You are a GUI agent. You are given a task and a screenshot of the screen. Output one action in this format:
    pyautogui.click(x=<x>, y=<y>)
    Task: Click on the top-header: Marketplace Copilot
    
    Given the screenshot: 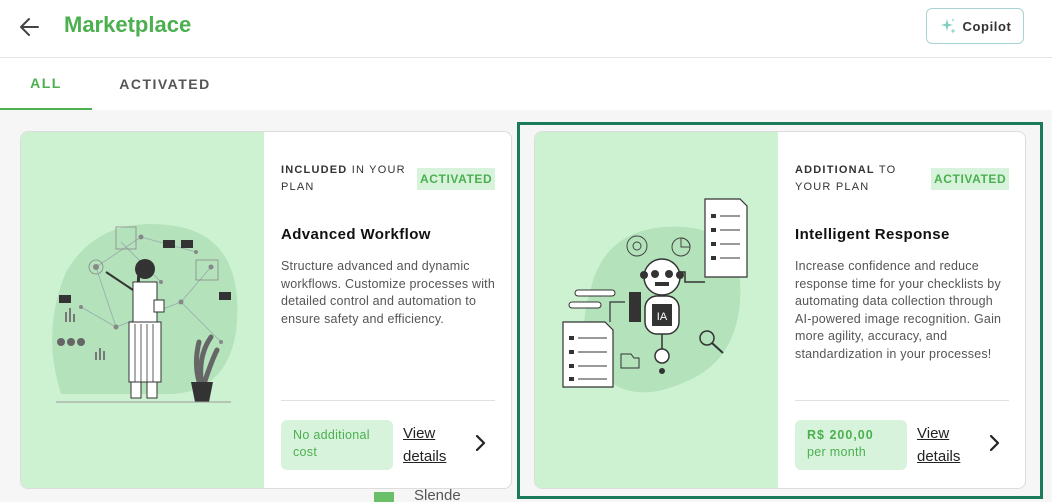 What is the action you would take?
    pyautogui.click(x=526, y=29)
    